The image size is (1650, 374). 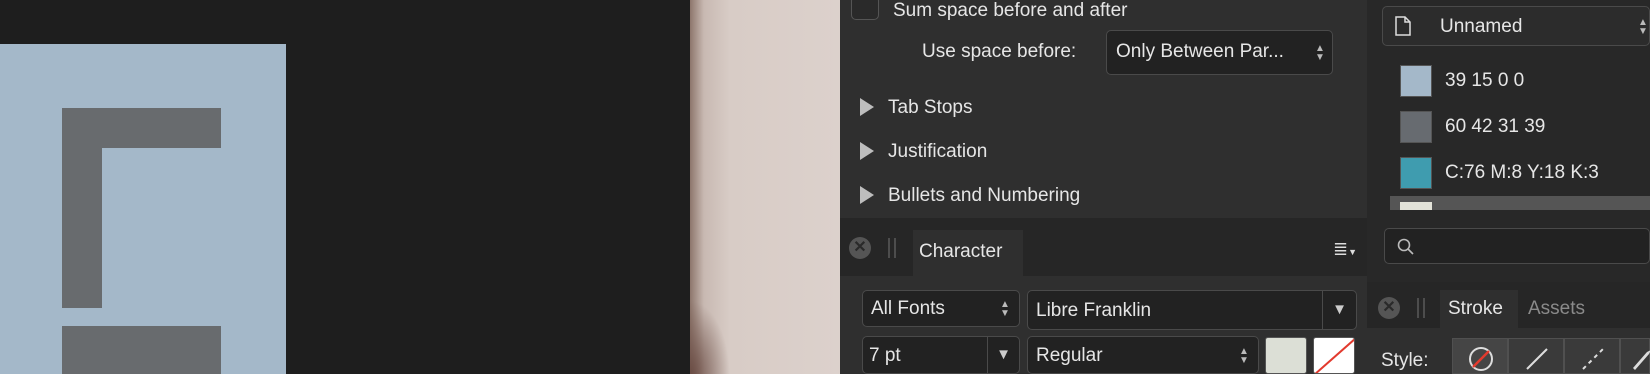 What do you see at coordinates (1069, 355) in the screenshot?
I see `font-style-value: Regular` at bounding box center [1069, 355].